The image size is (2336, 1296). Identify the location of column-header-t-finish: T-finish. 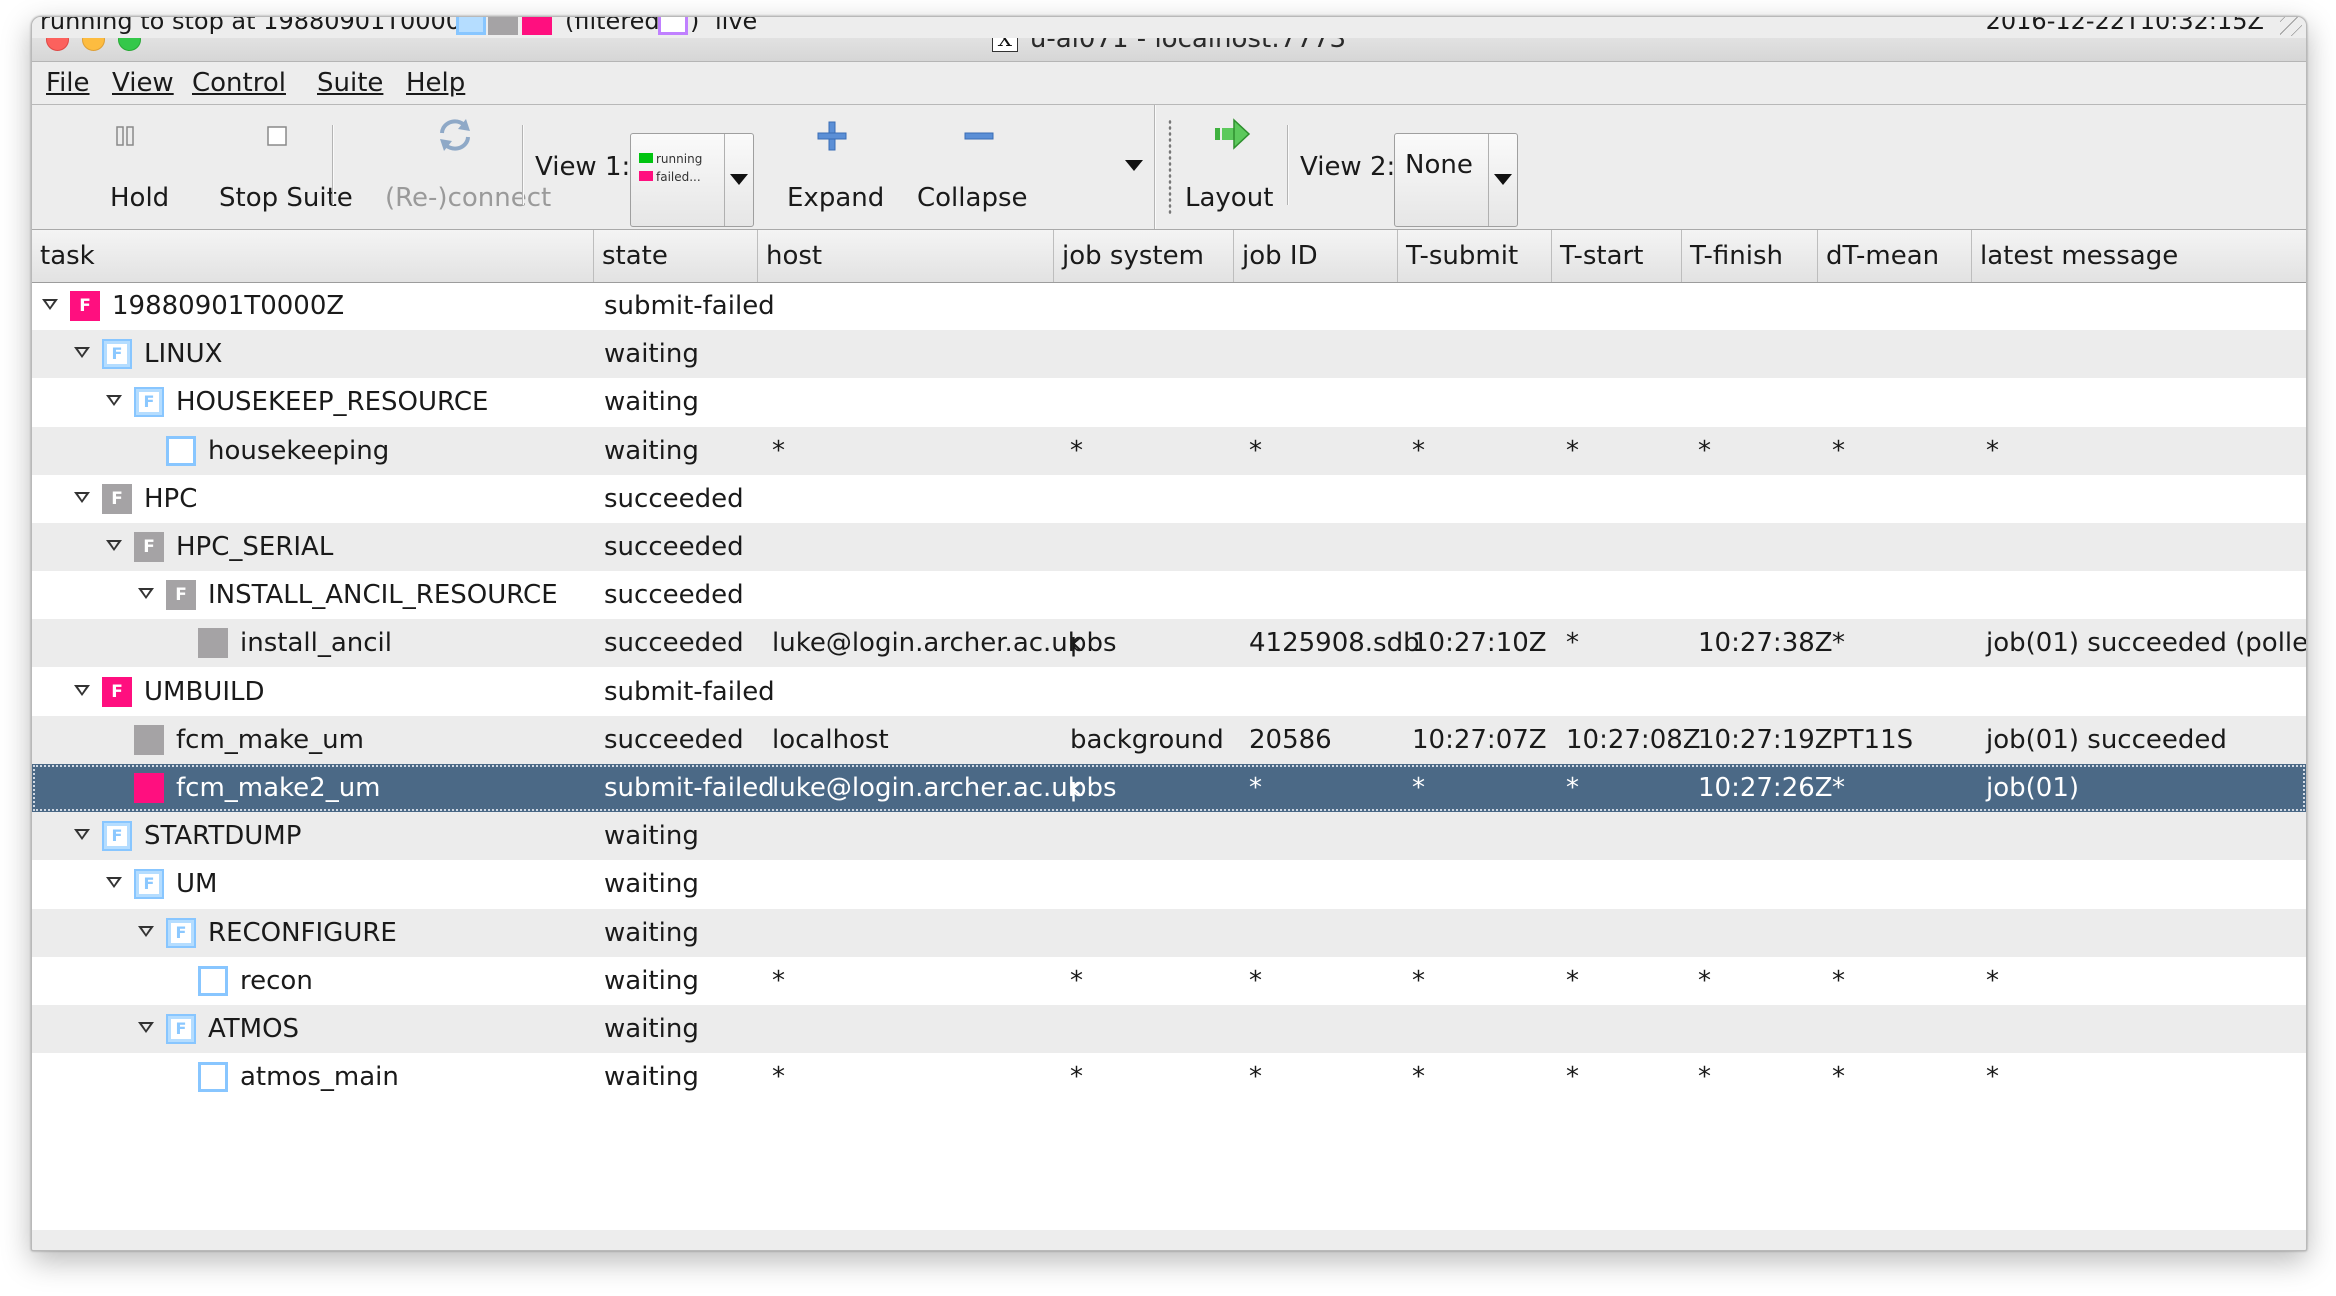
(1750, 256).